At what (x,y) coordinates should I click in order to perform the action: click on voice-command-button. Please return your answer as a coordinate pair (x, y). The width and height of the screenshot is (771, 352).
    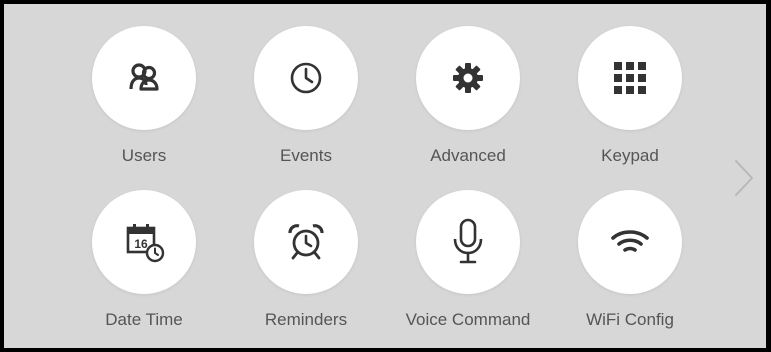
    Looking at the image, I should click on (468, 242).